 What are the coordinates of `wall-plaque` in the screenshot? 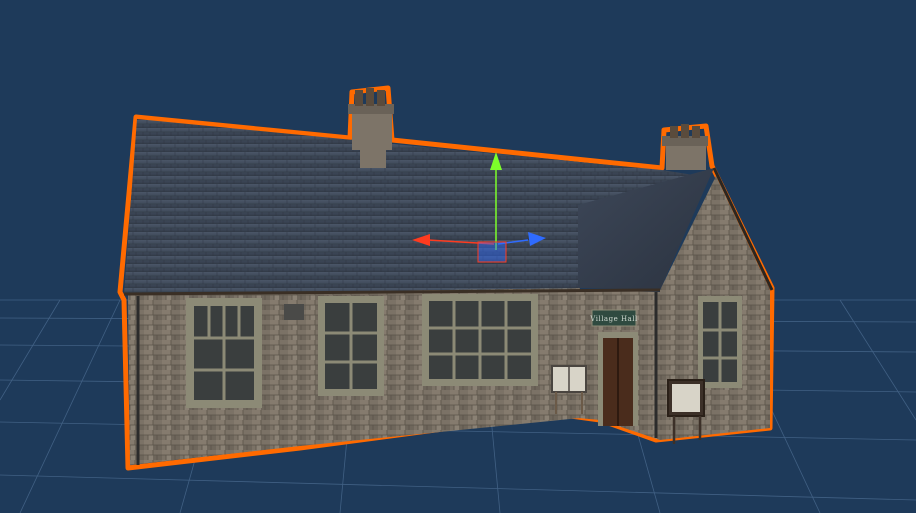 It's located at (294, 312).